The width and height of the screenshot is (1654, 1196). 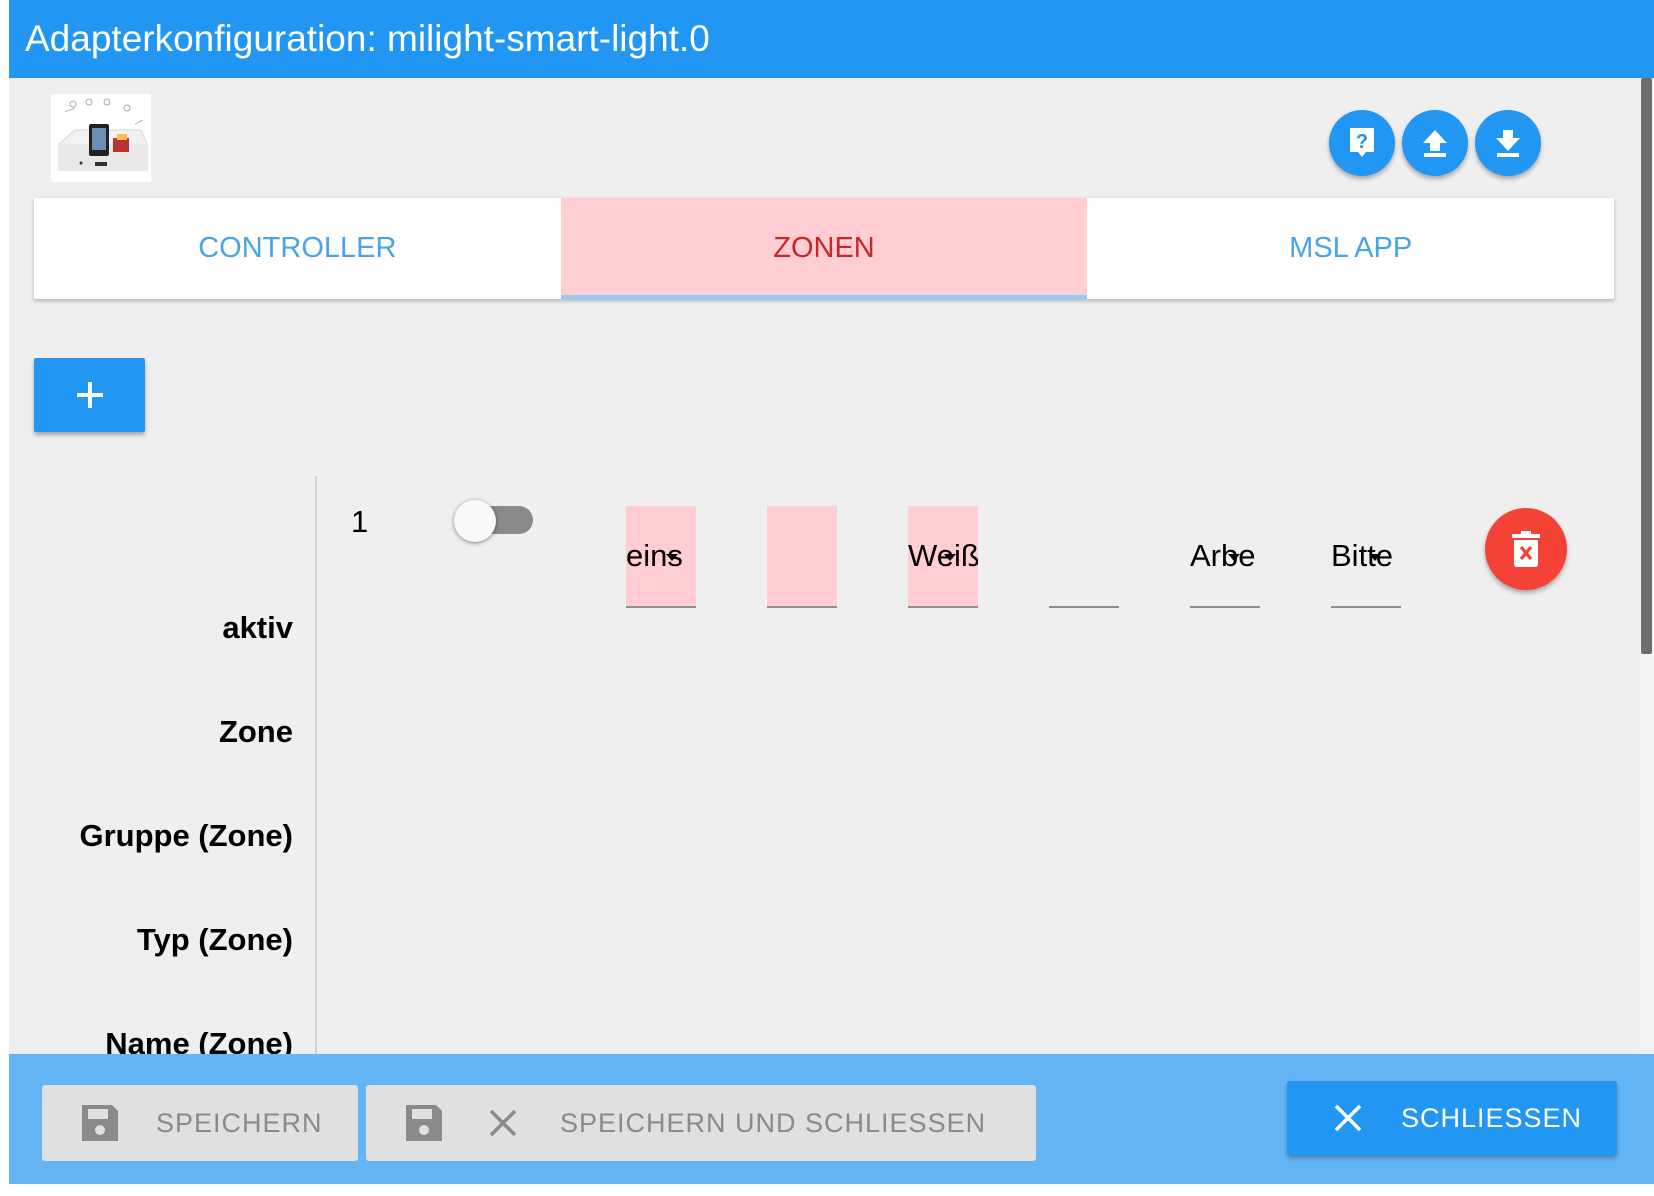 I want to click on help-icon: ?, so click(x=1362, y=142).